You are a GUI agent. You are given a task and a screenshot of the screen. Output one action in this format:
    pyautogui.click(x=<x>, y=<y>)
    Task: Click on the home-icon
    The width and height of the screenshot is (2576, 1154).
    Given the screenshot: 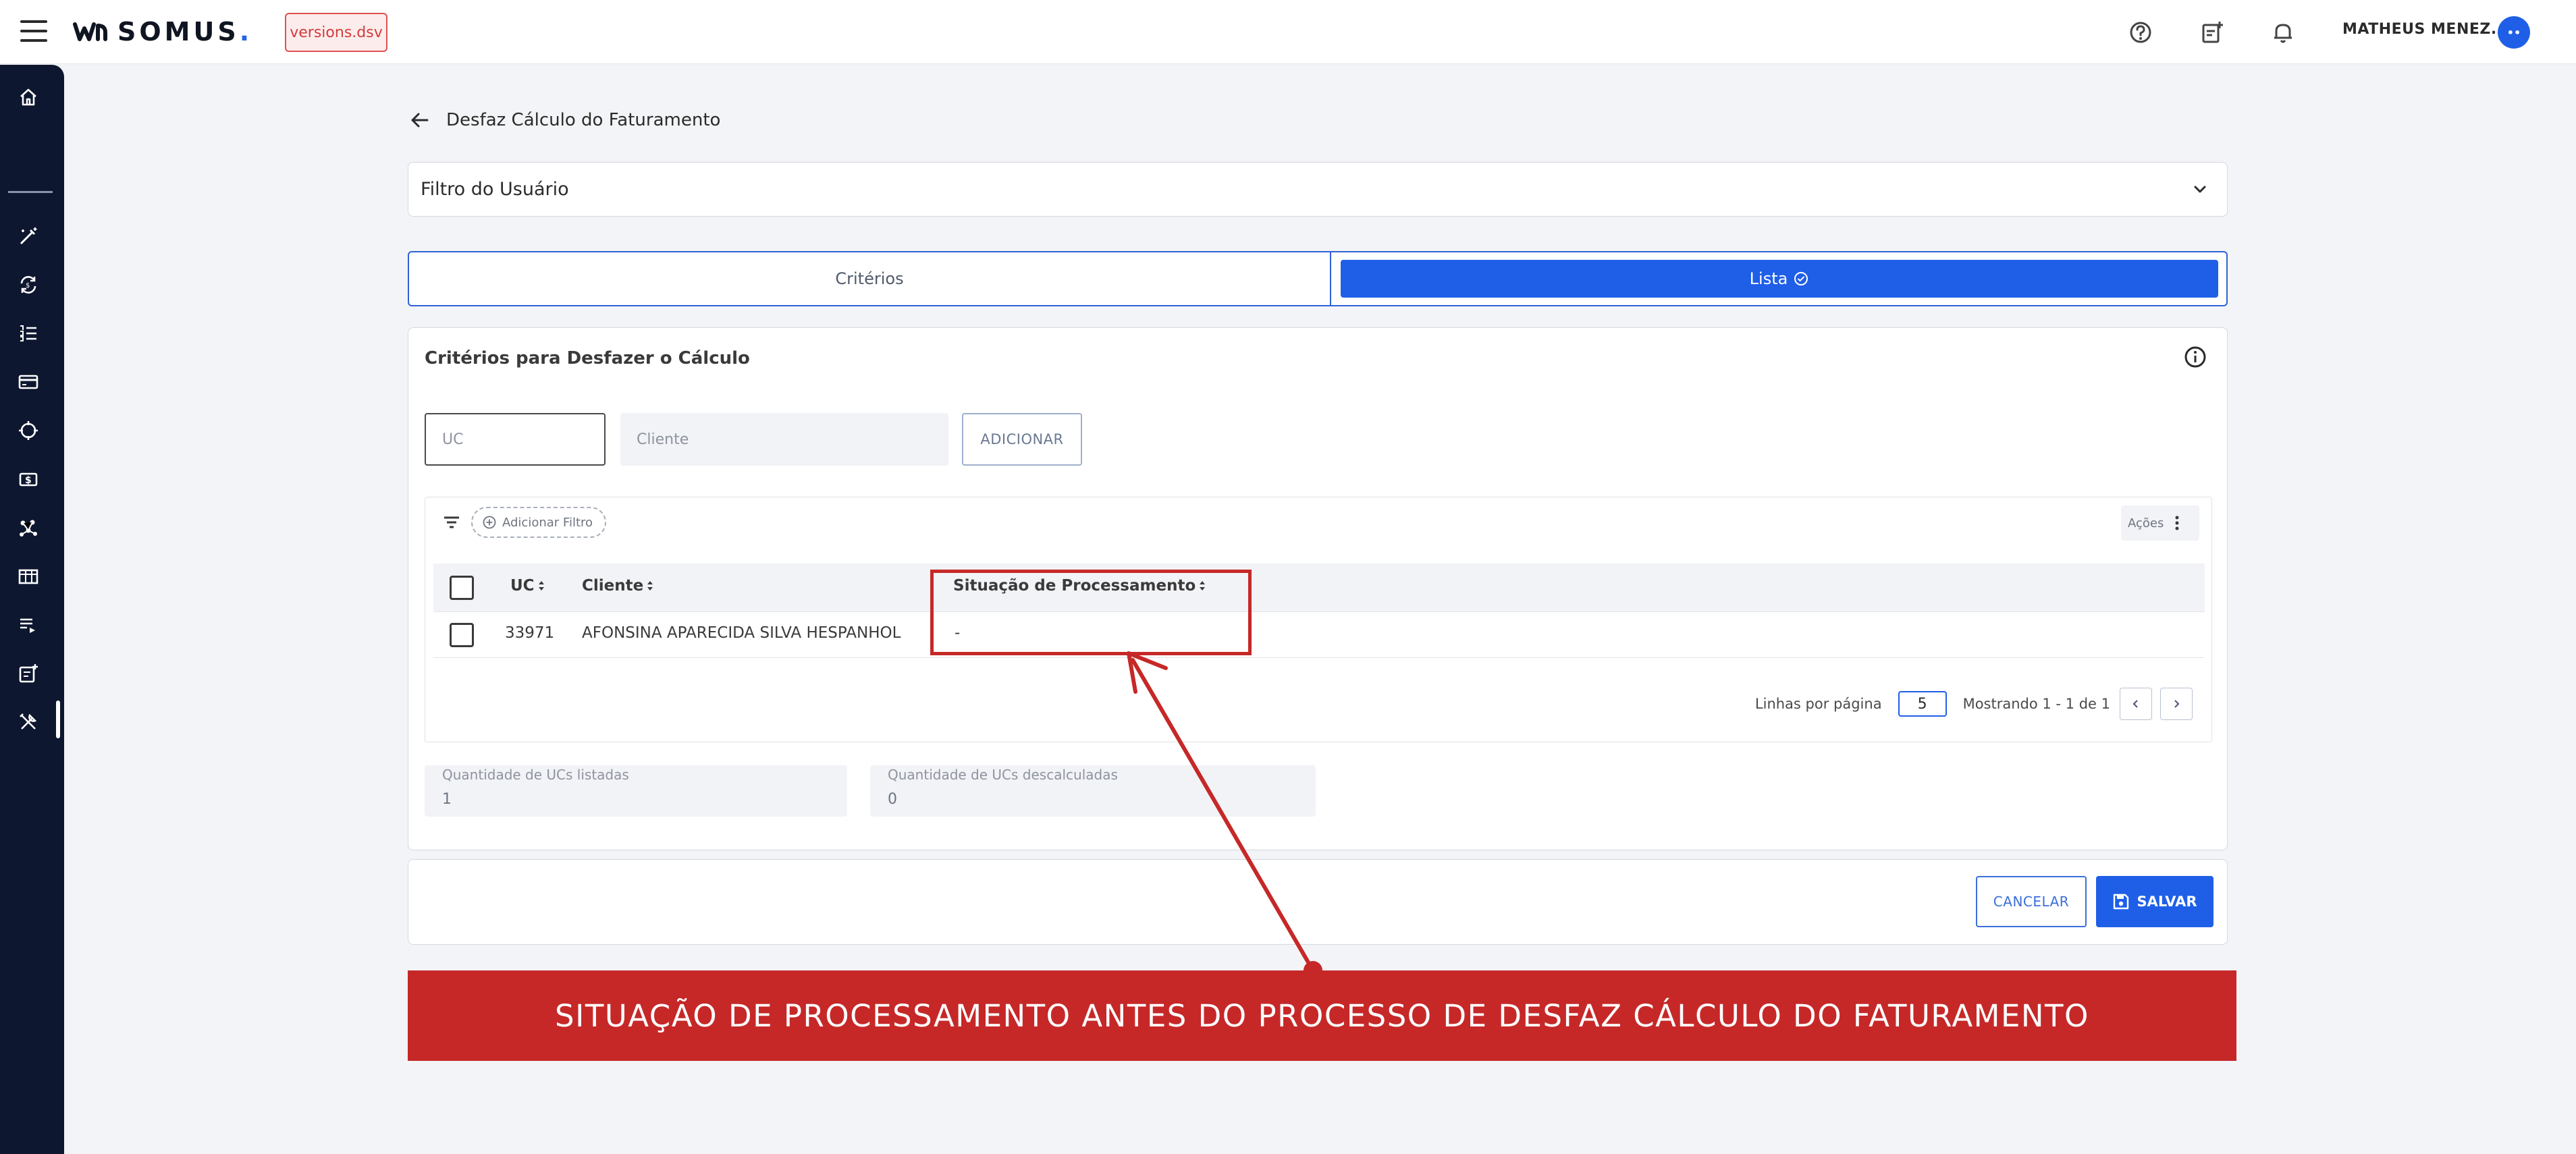 What is the action you would take?
    pyautogui.click(x=28, y=97)
    